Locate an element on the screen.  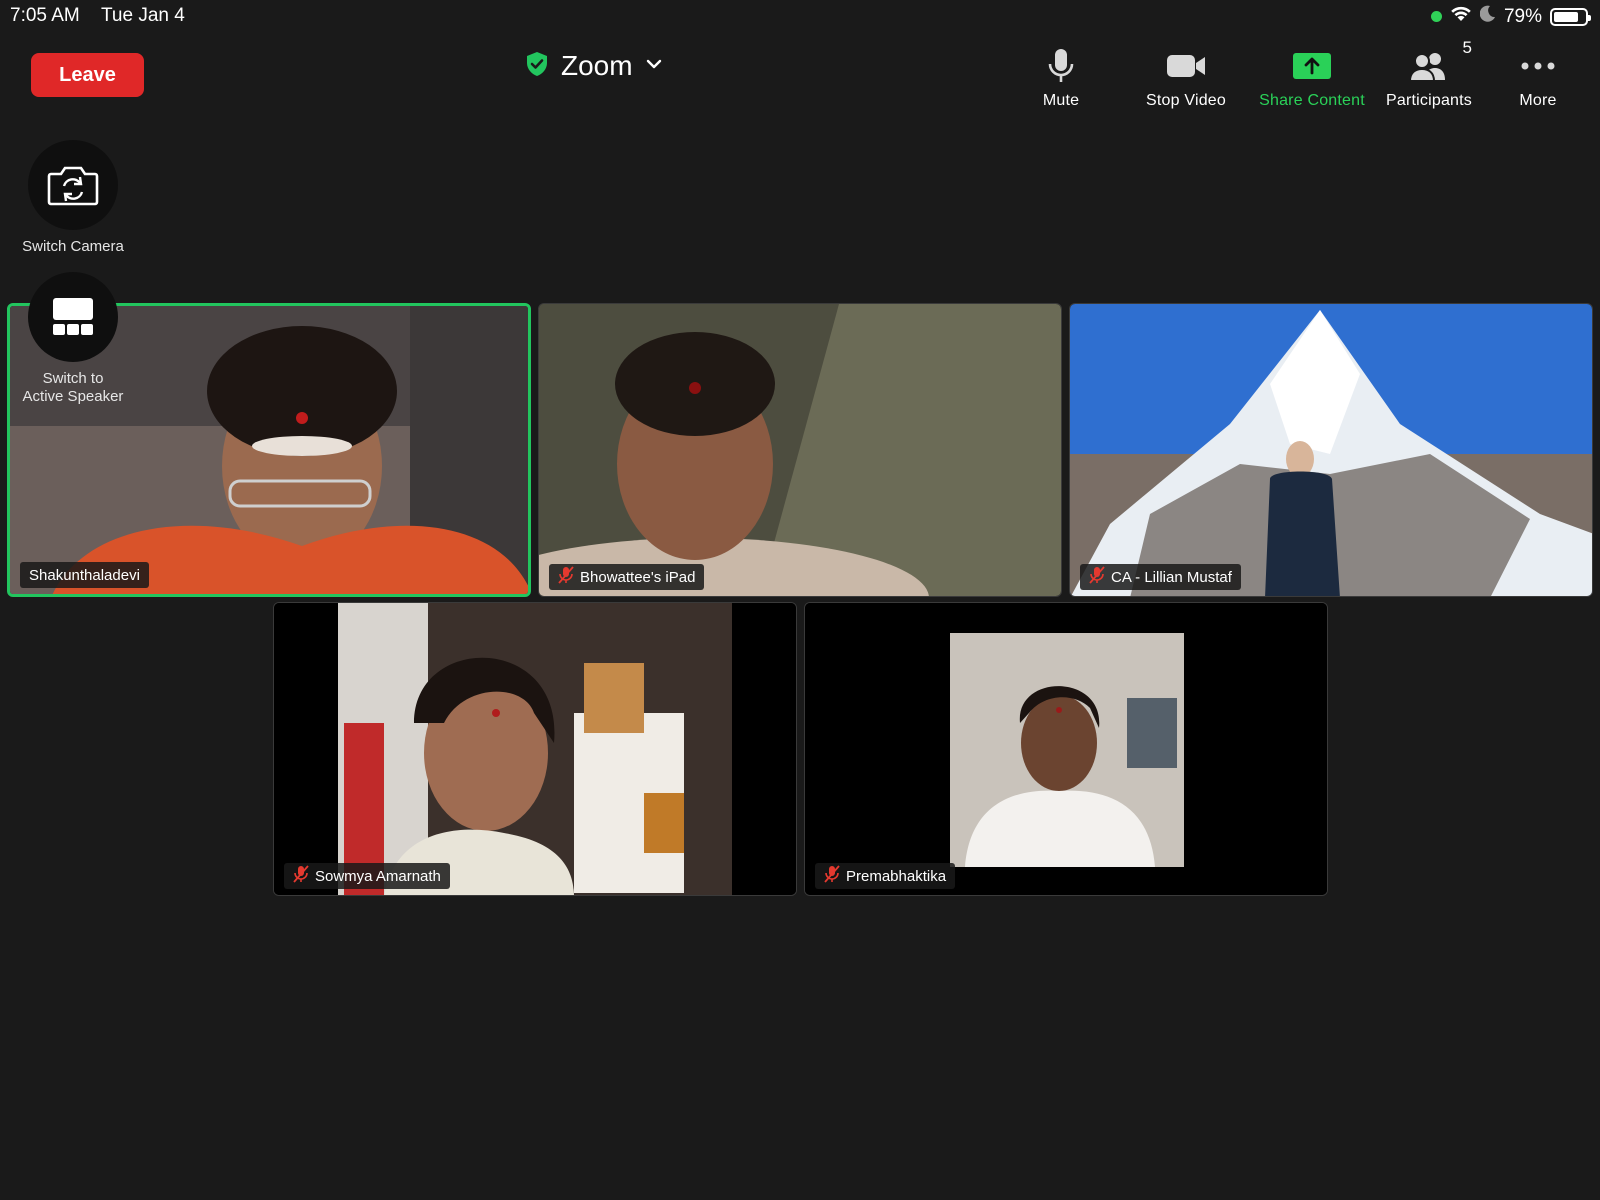
participant-name-tag: Bhowattee's iPad is located at coordinates (627, 577).